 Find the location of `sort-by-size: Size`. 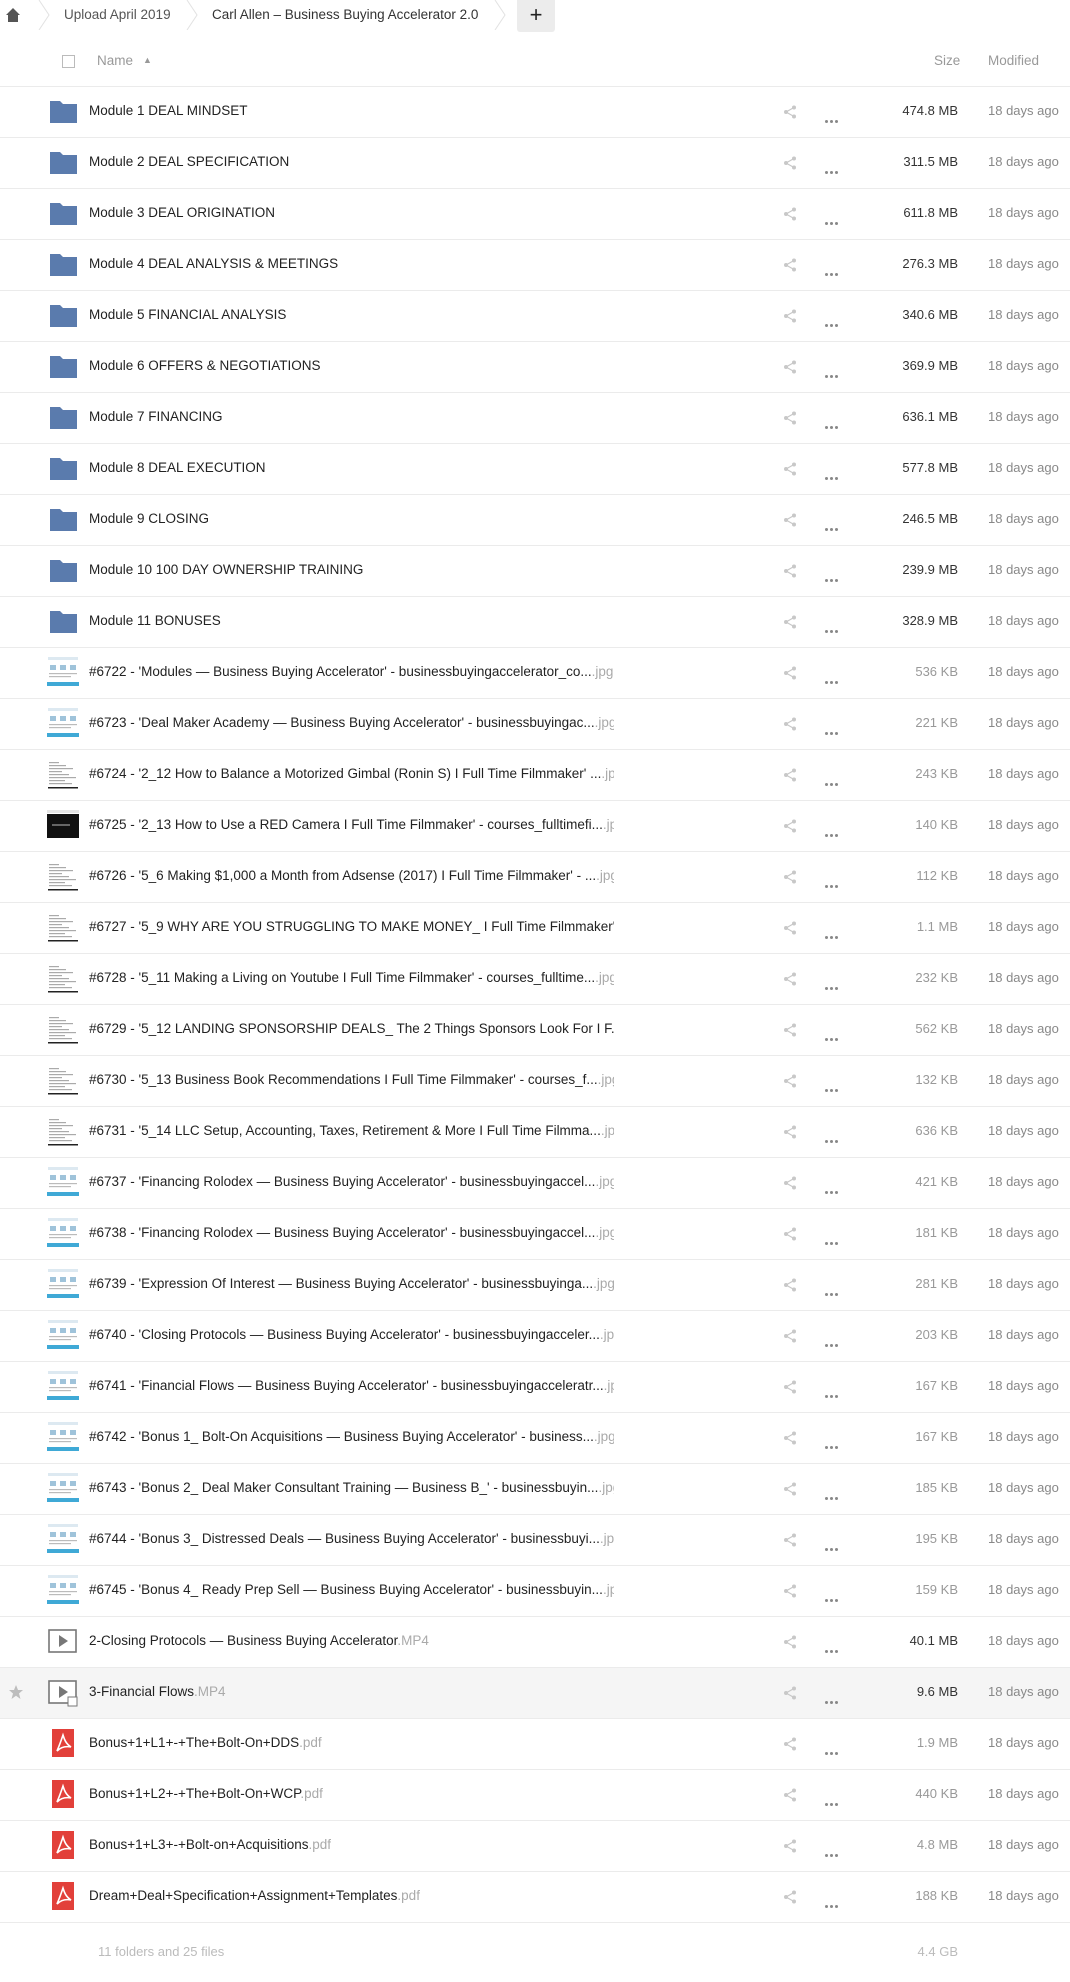

sort-by-size: Size is located at coordinates (947, 60).